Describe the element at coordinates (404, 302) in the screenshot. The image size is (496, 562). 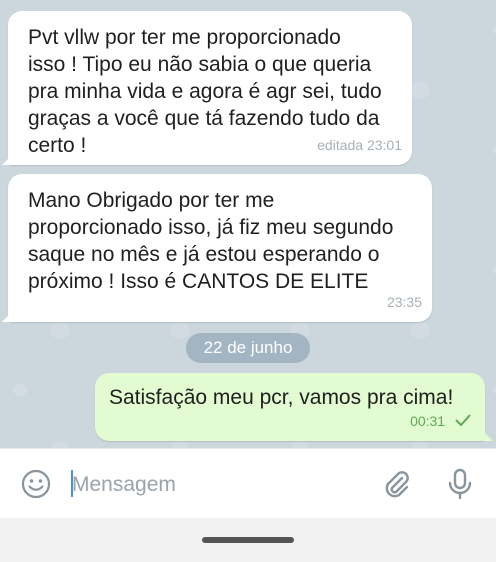
I see `message-timestamp: 23:35` at that location.